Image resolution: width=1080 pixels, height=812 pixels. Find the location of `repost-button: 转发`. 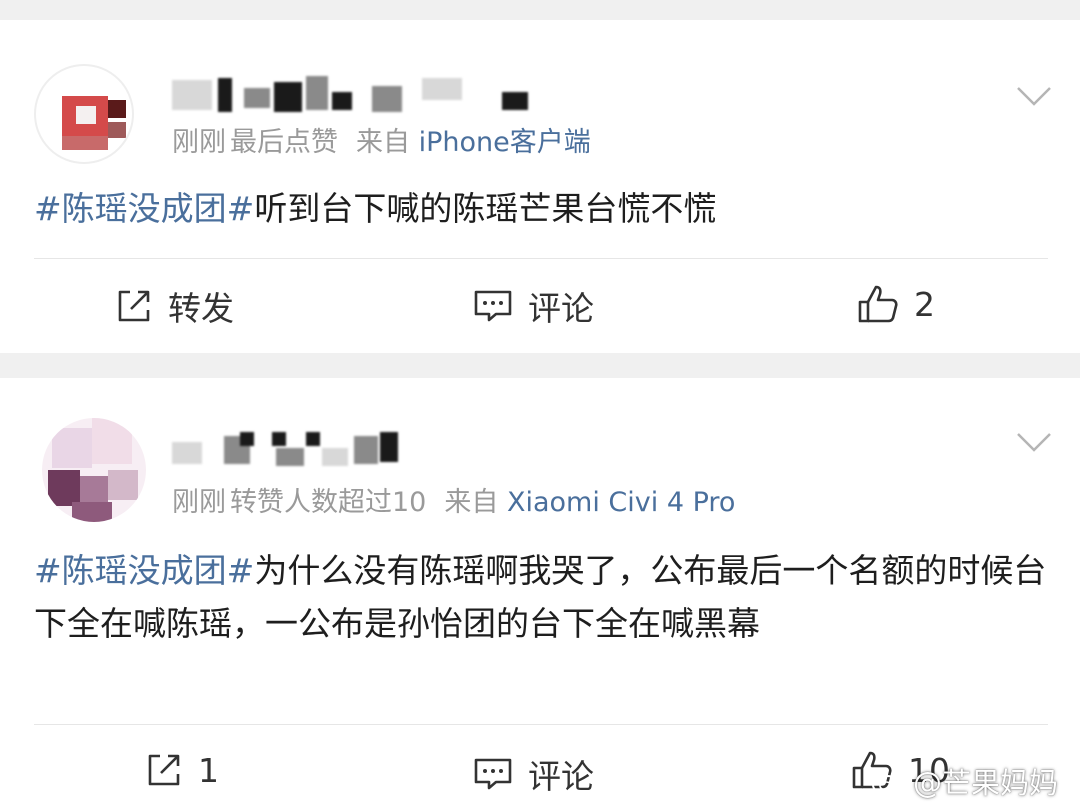

repost-button: 转发 is located at coordinates (174, 306).